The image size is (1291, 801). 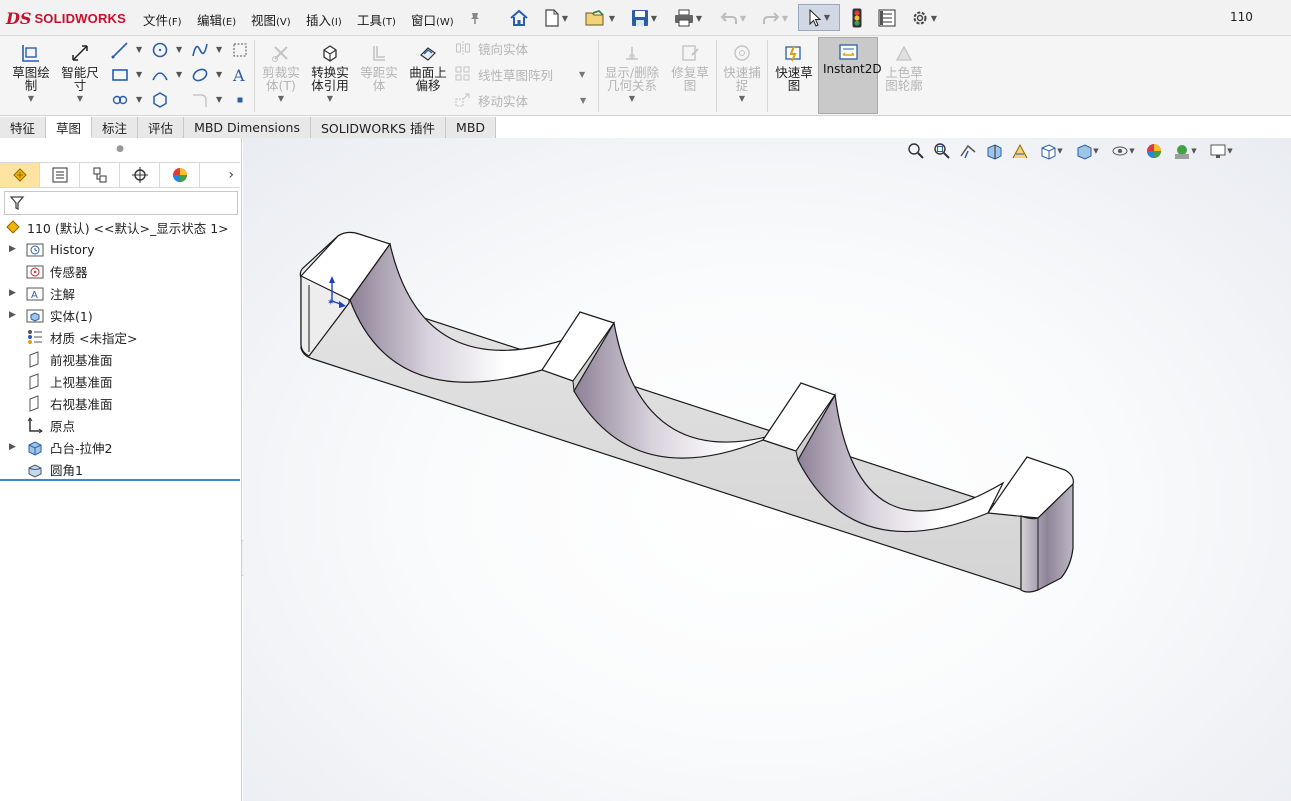 I want to click on menu-view: 视图(V), so click(x=271, y=19).